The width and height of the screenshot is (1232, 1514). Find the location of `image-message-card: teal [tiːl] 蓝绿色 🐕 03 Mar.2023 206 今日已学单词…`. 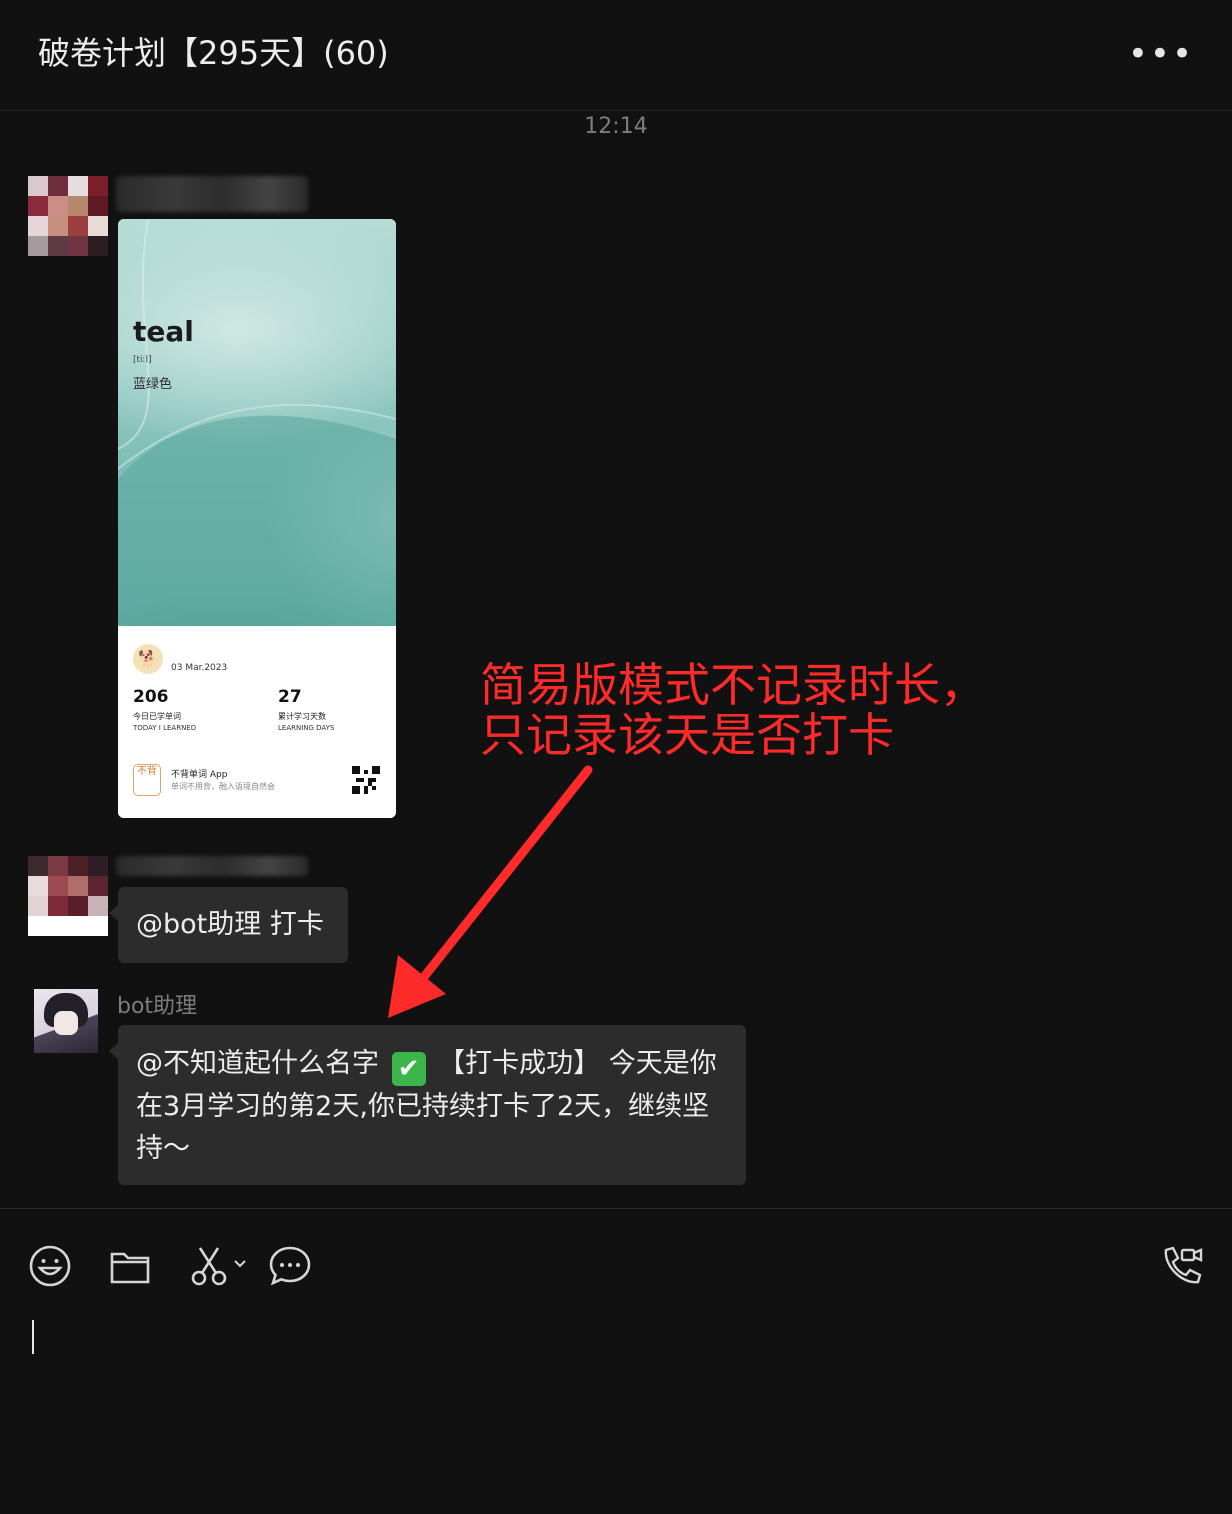

image-message-card: teal [tiːl] 蓝绿色 🐕 03 Mar.2023 206 今日已学单词… is located at coordinates (257, 518).